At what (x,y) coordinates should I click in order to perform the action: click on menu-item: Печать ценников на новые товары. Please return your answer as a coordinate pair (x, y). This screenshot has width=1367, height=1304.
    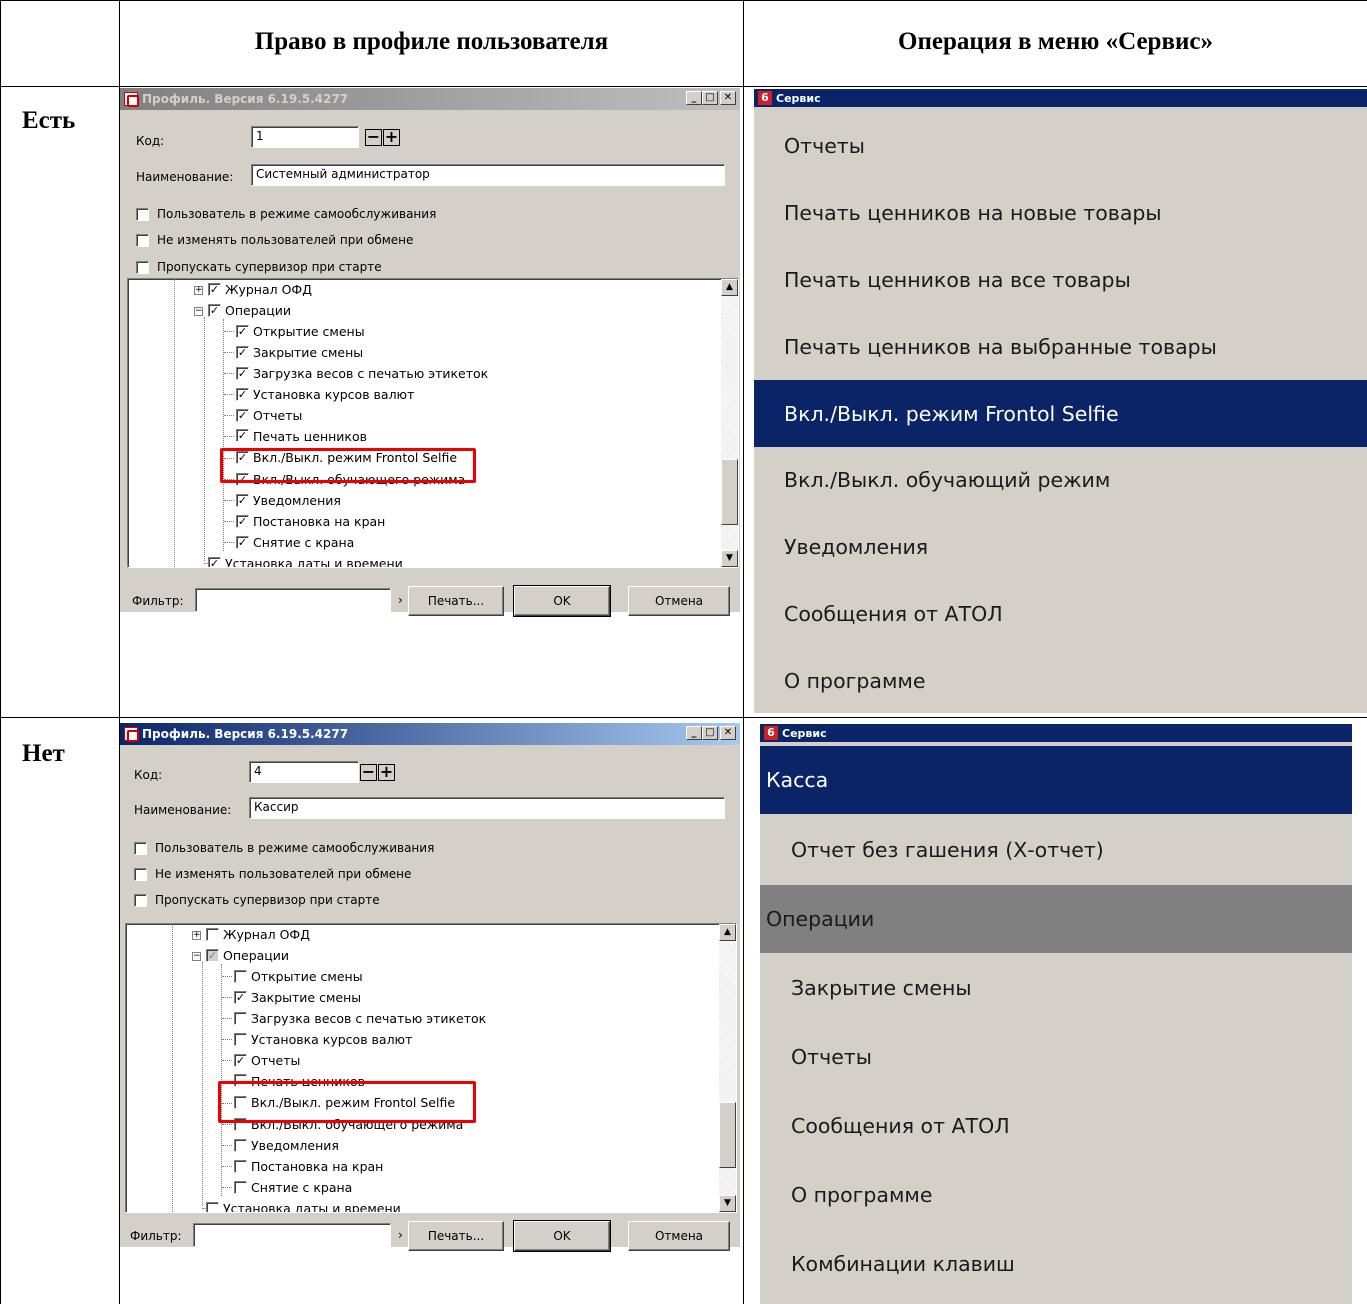
    Looking at the image, I should click on (1060, 213).